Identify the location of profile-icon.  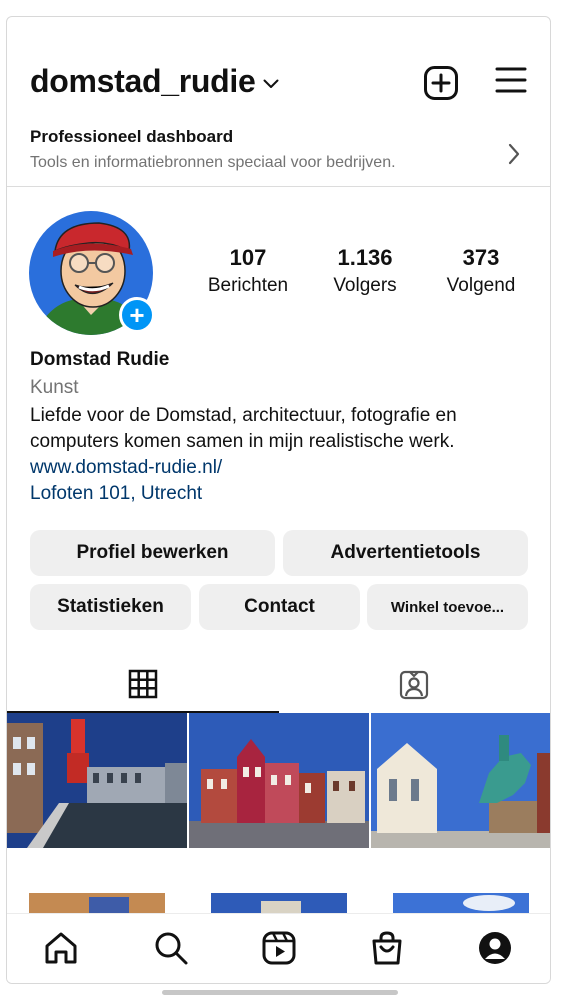
(495, 948).